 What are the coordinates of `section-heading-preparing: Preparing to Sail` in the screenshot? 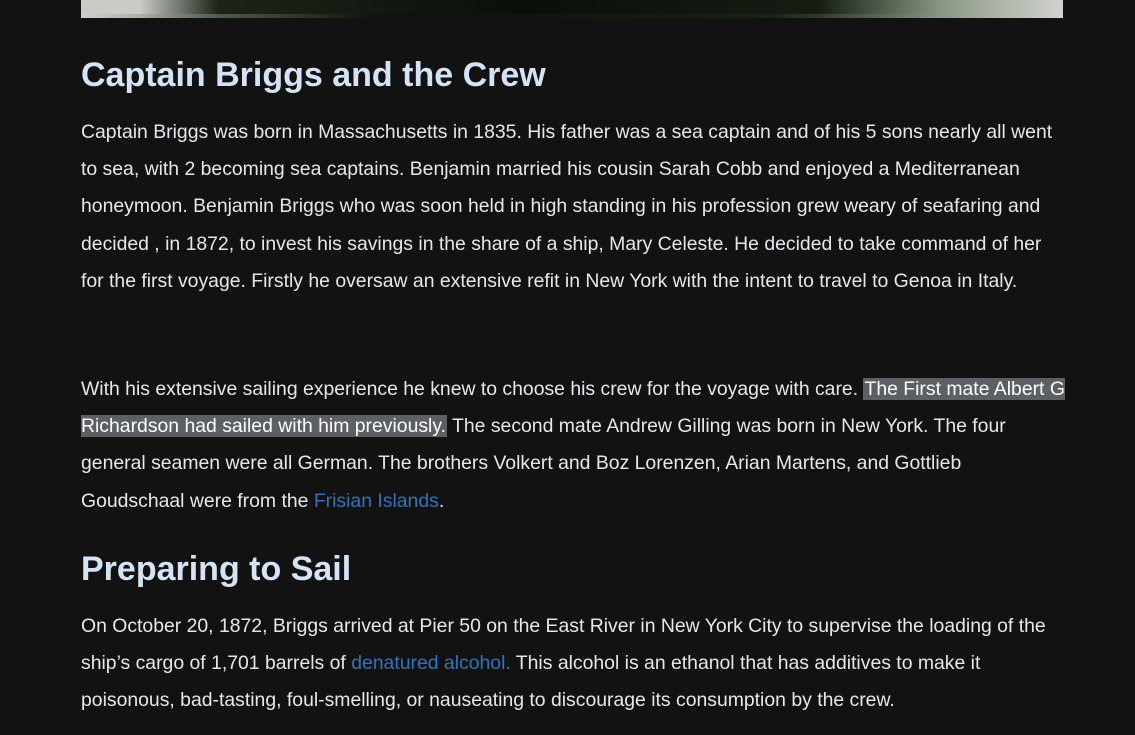 It's located at (216, 569).